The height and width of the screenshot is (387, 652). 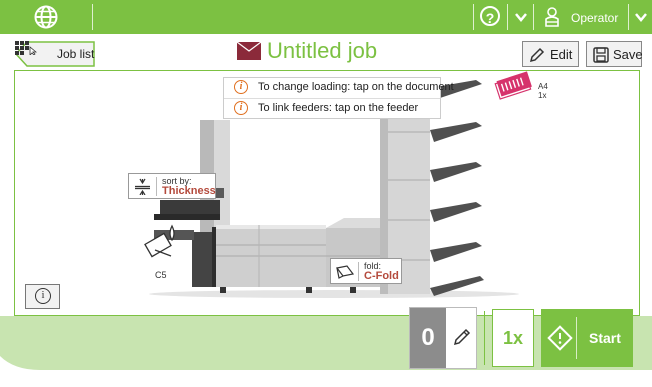 I want to click on counter-value: 0, so click(x=428, y=338).